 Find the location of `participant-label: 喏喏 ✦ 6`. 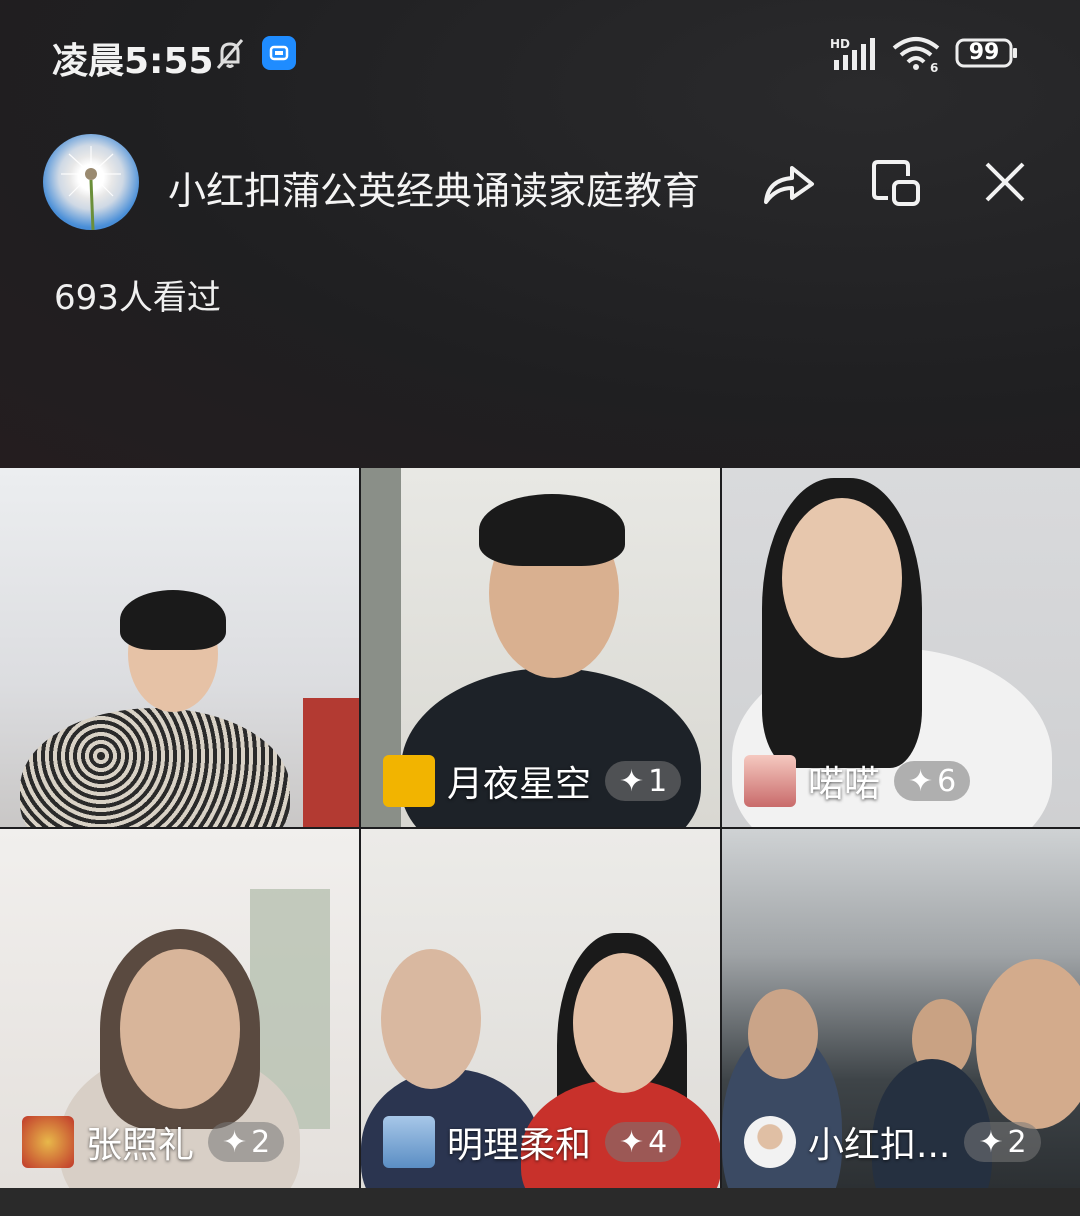

participant-label: 喏喏 ✦ 6 is located at coordinates (857, 781).